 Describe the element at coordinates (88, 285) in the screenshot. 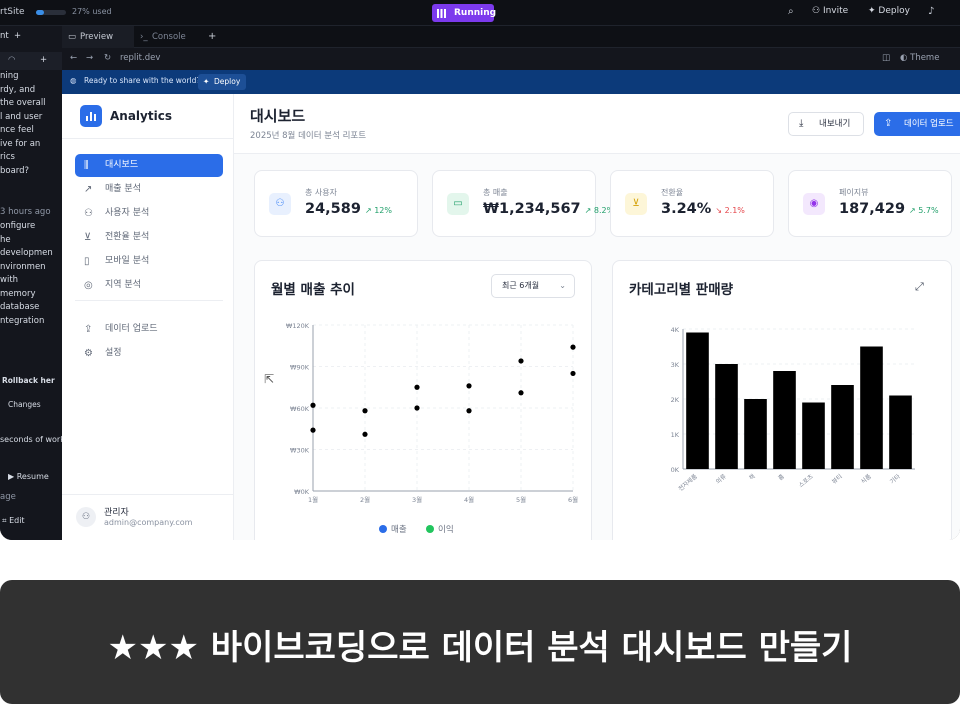

I see `globe-icon: ◎` at that location.